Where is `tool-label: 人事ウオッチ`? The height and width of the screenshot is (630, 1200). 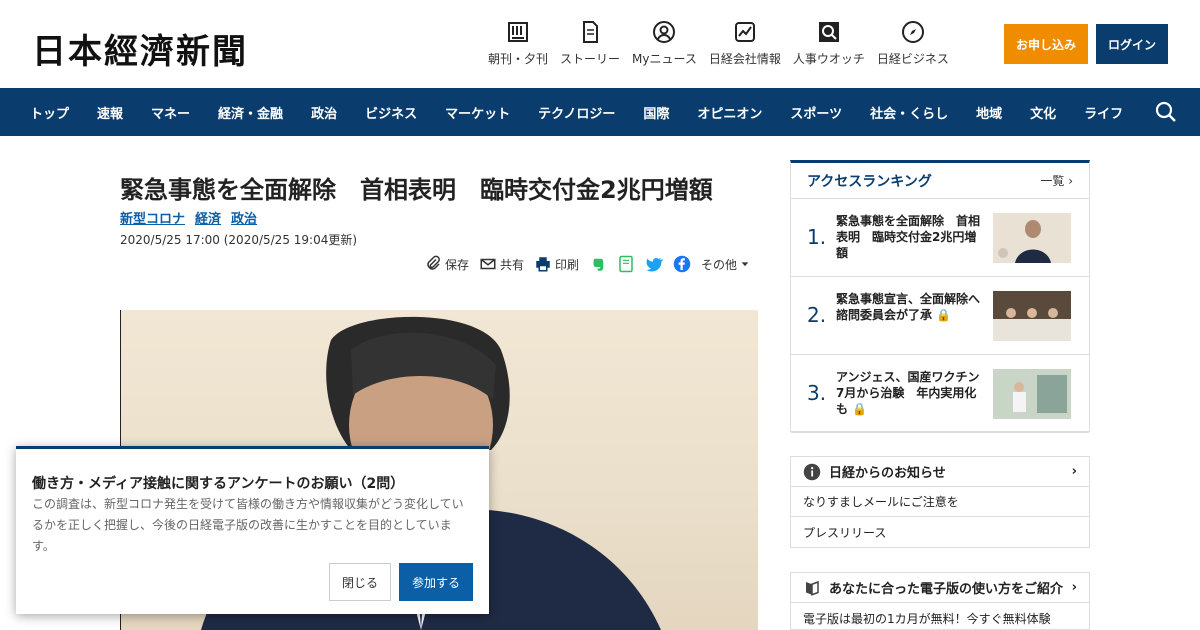
tool-label: 人事ウオッチ is located at coordinates (828, 59).